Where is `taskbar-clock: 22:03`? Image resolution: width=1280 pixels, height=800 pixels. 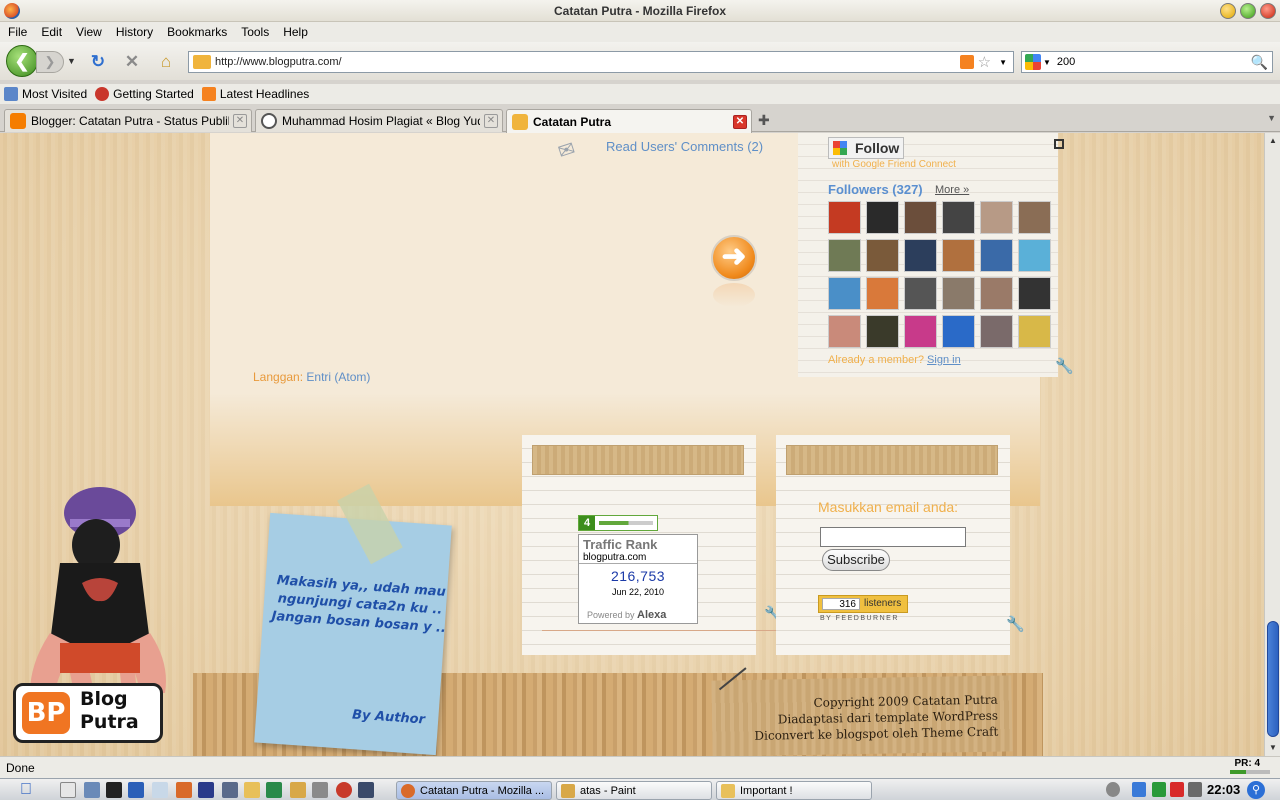 taskbar-clock: 22:03 is located at coordinates (1223, 789).